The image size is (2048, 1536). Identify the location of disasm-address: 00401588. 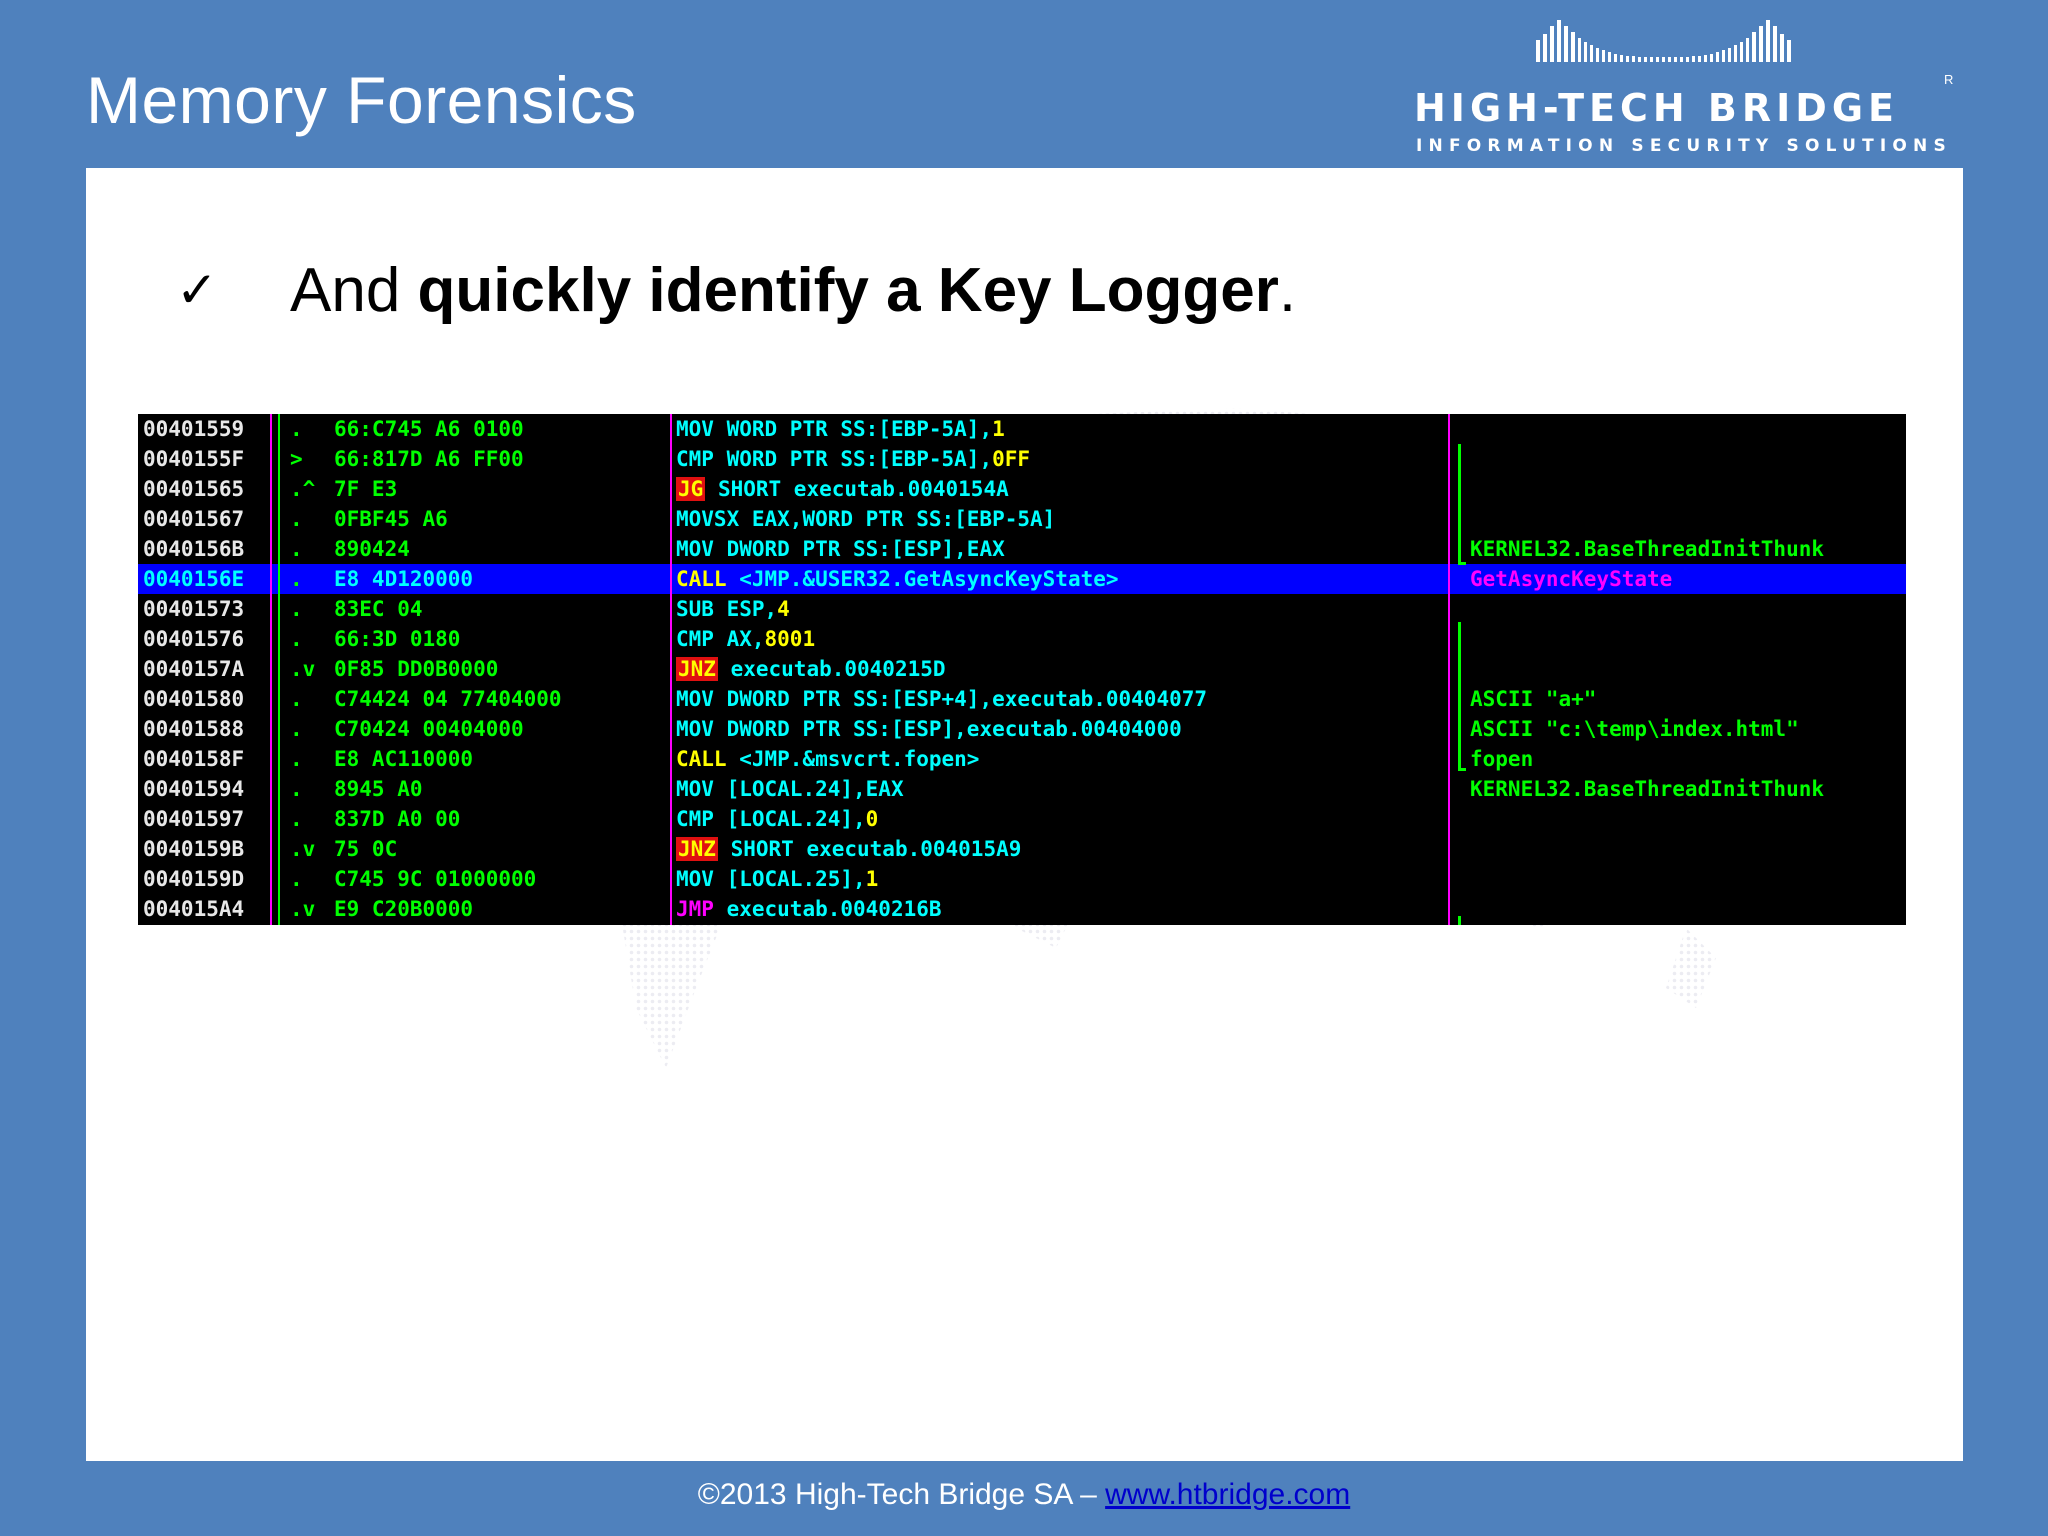
(194, 729).